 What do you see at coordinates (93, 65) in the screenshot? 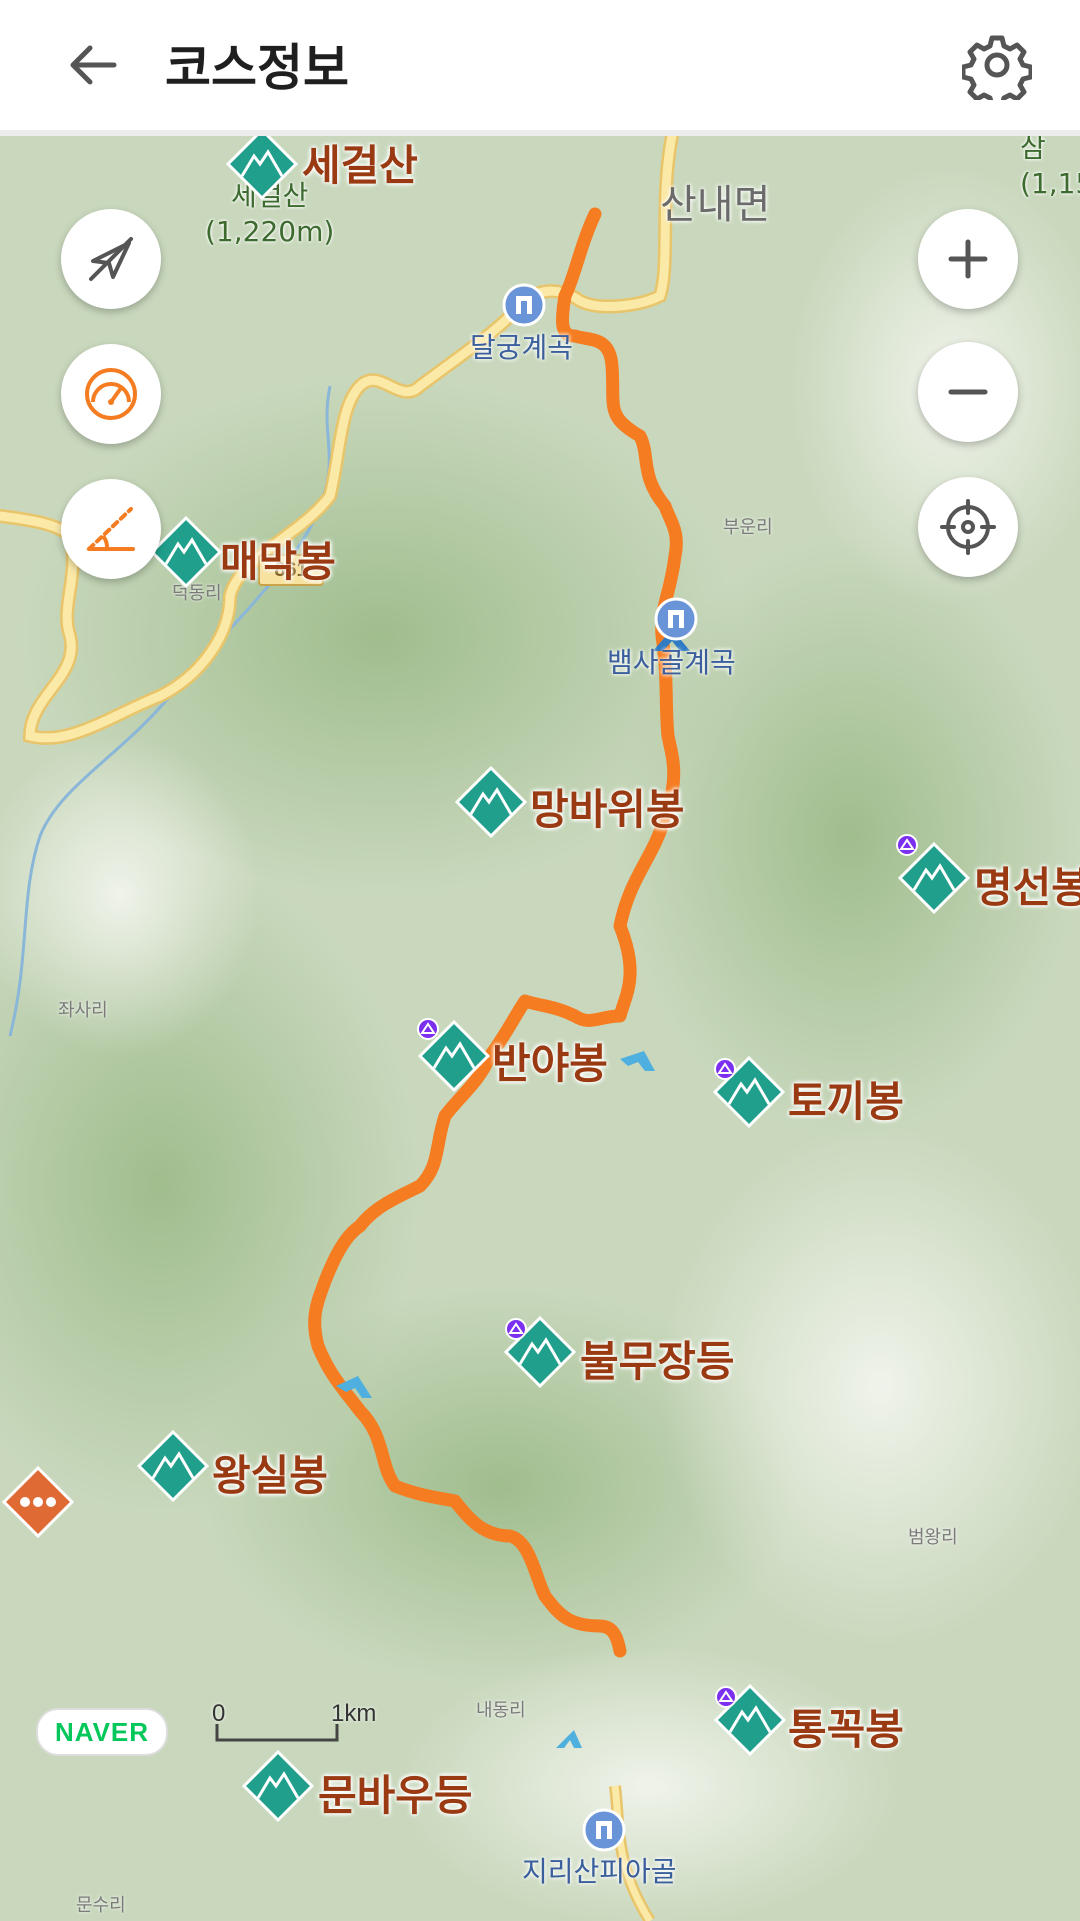
I see `arrow-left-icon` at bounding box center [93, 65].